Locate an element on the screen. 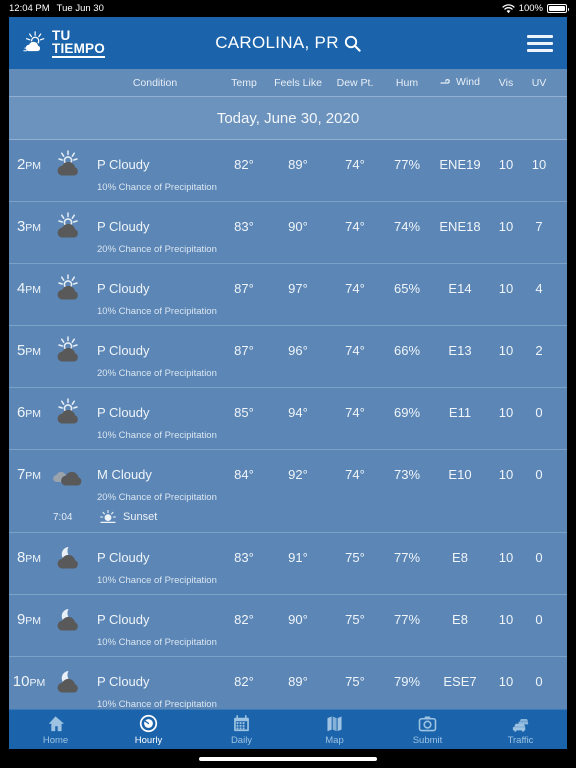  tab-label: Map is located at coordinates (334, 740).